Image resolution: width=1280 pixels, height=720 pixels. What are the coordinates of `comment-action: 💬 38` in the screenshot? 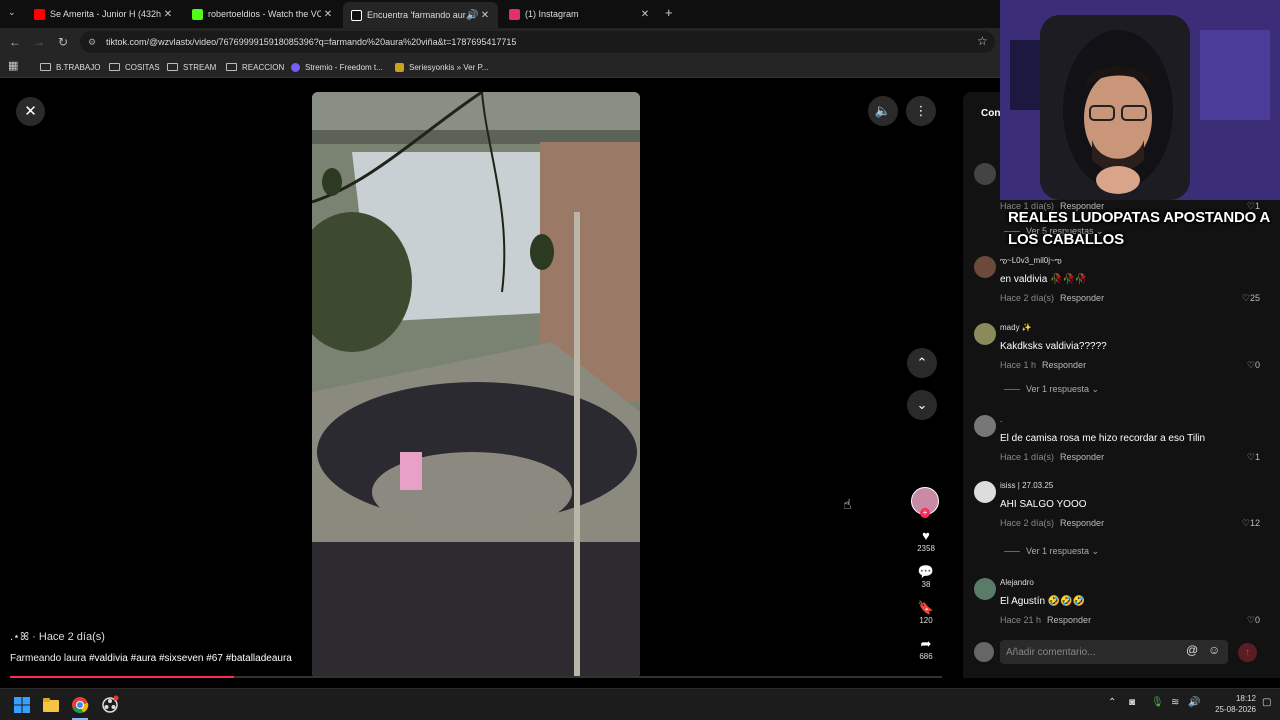 It's located at (926, 576).